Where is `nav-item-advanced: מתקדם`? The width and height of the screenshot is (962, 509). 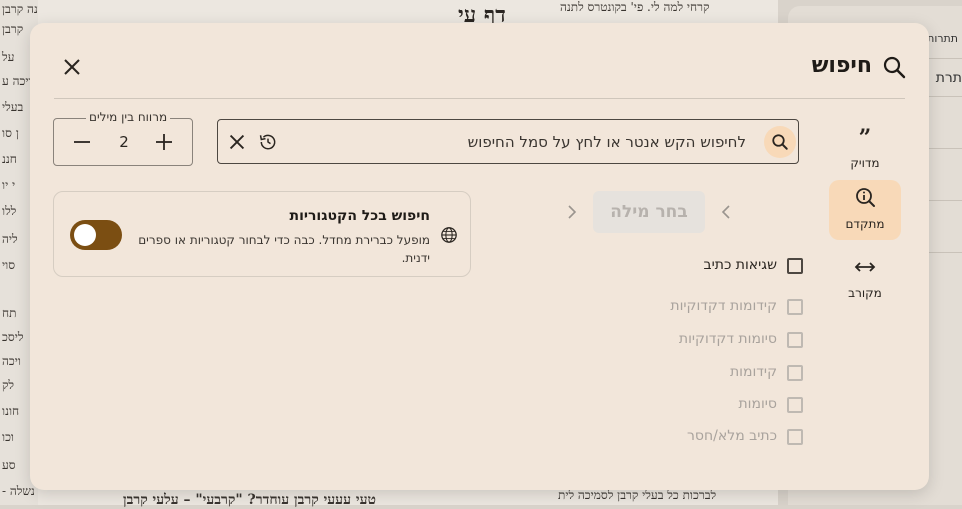 nav-item-advanced: מתקדם is located at coordinates (865, 210).